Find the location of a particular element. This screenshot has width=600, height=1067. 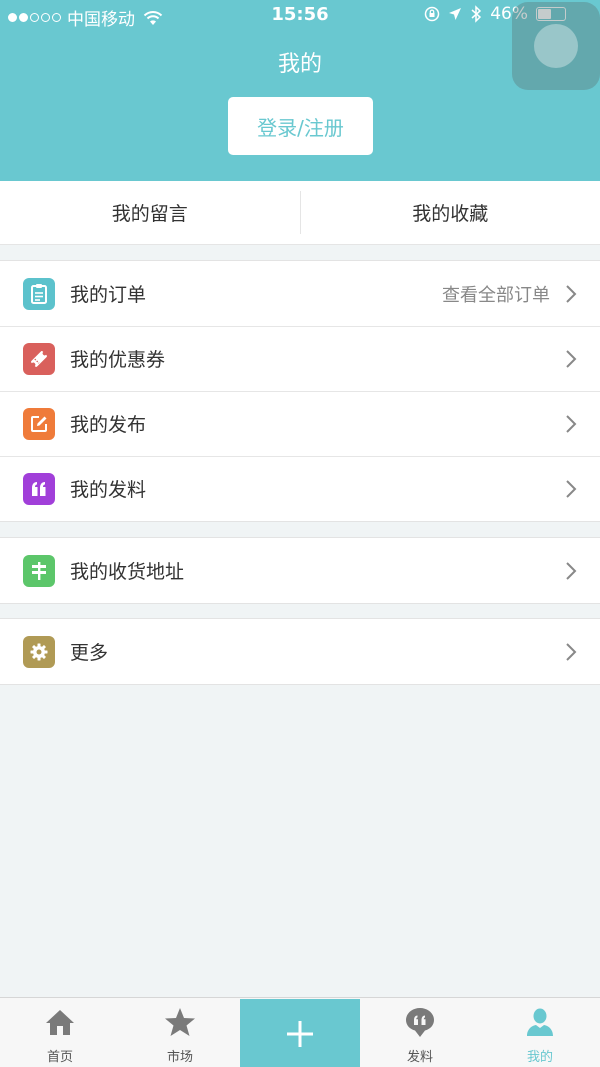

location-icon is located at coordinates (455, 14).